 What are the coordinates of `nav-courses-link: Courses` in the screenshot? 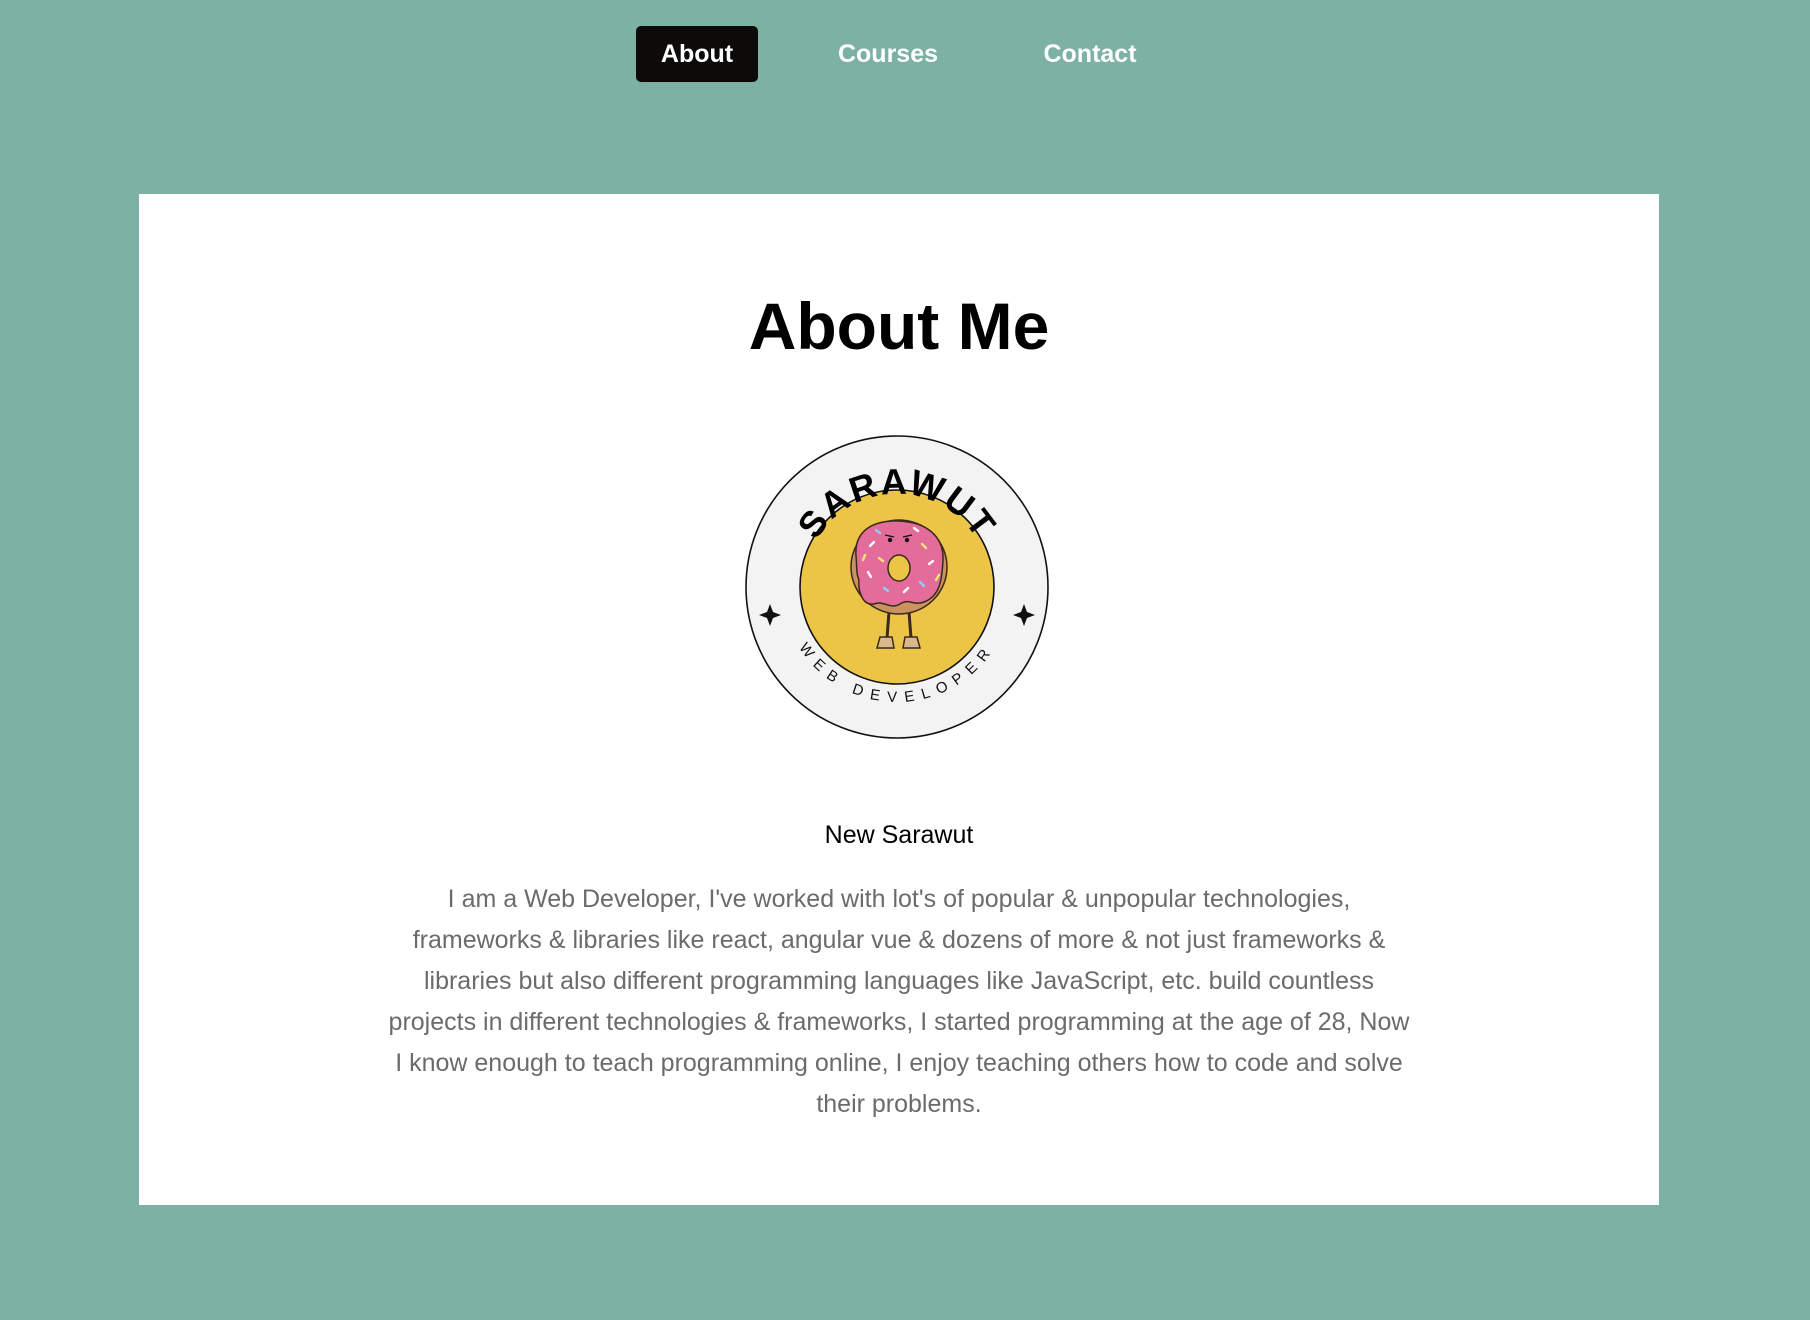 It's located at (888, 54).